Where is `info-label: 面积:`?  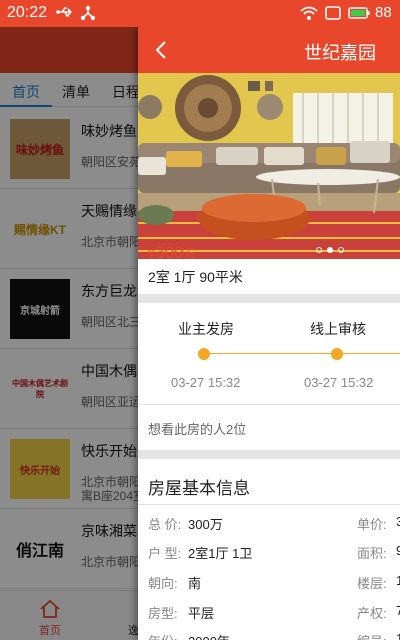
info-label: 面积: is located at coordinates (372, 553).